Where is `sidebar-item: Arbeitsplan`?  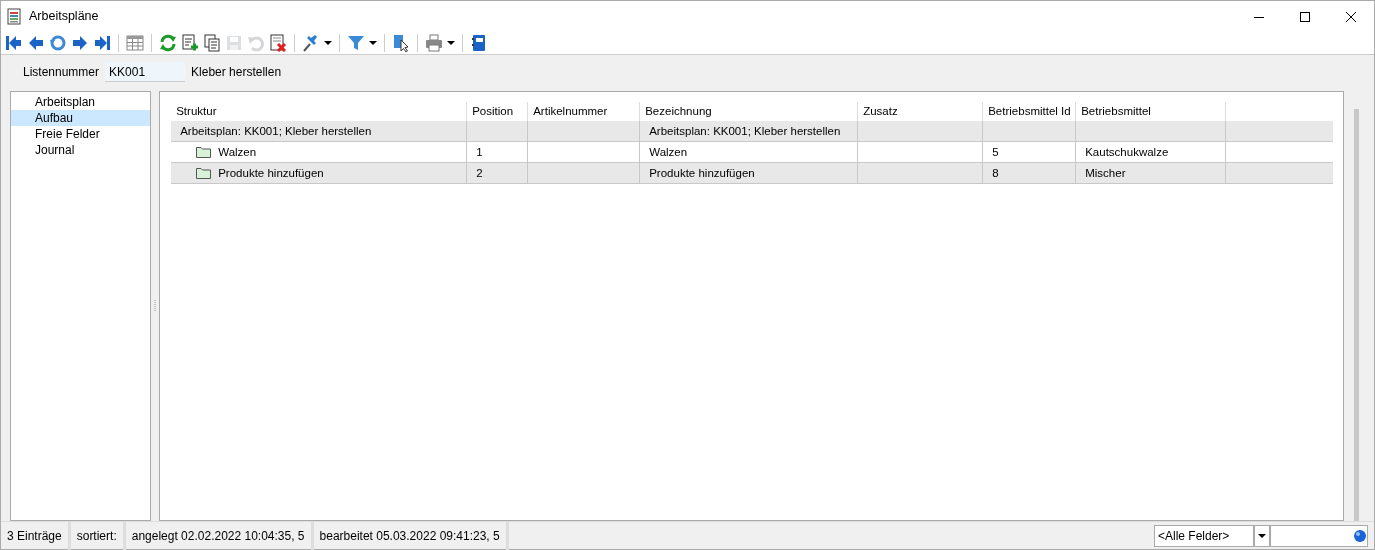
sidebar-item: Arbeitsplan is located at coordinates (81, 102).